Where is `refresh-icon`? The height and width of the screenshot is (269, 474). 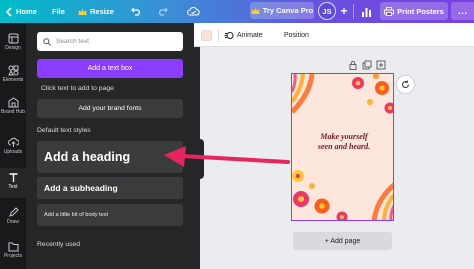
refresh-icon is located at coordinates (405, 84).